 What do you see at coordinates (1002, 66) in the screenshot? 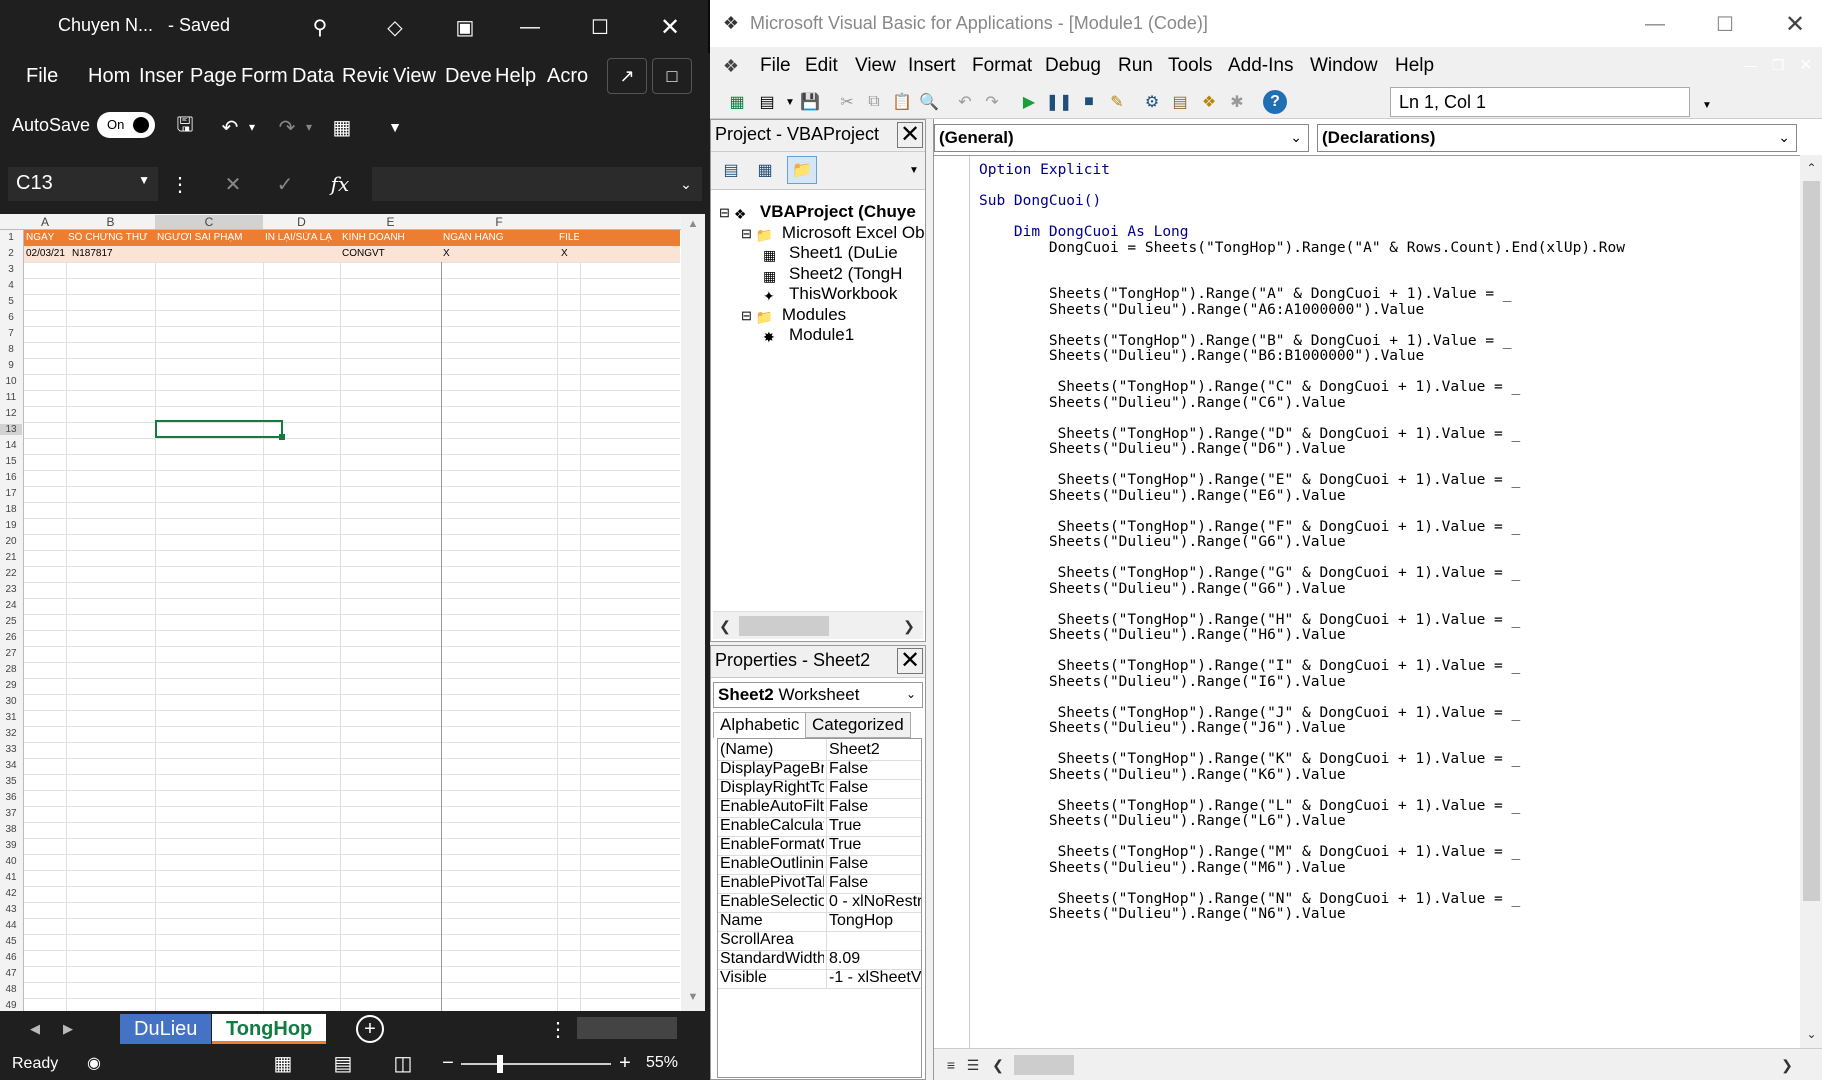
I see `menu-format: Format` at bounding box center [1002, 66].